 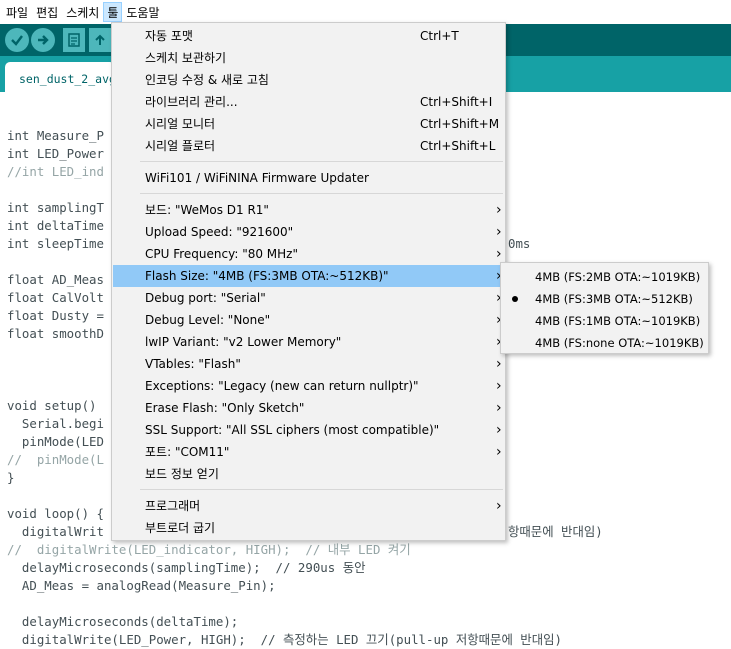 I want to click on code-line: AD_Meas = analogRead(Measure_Pin);, so click(x=141, y=585).